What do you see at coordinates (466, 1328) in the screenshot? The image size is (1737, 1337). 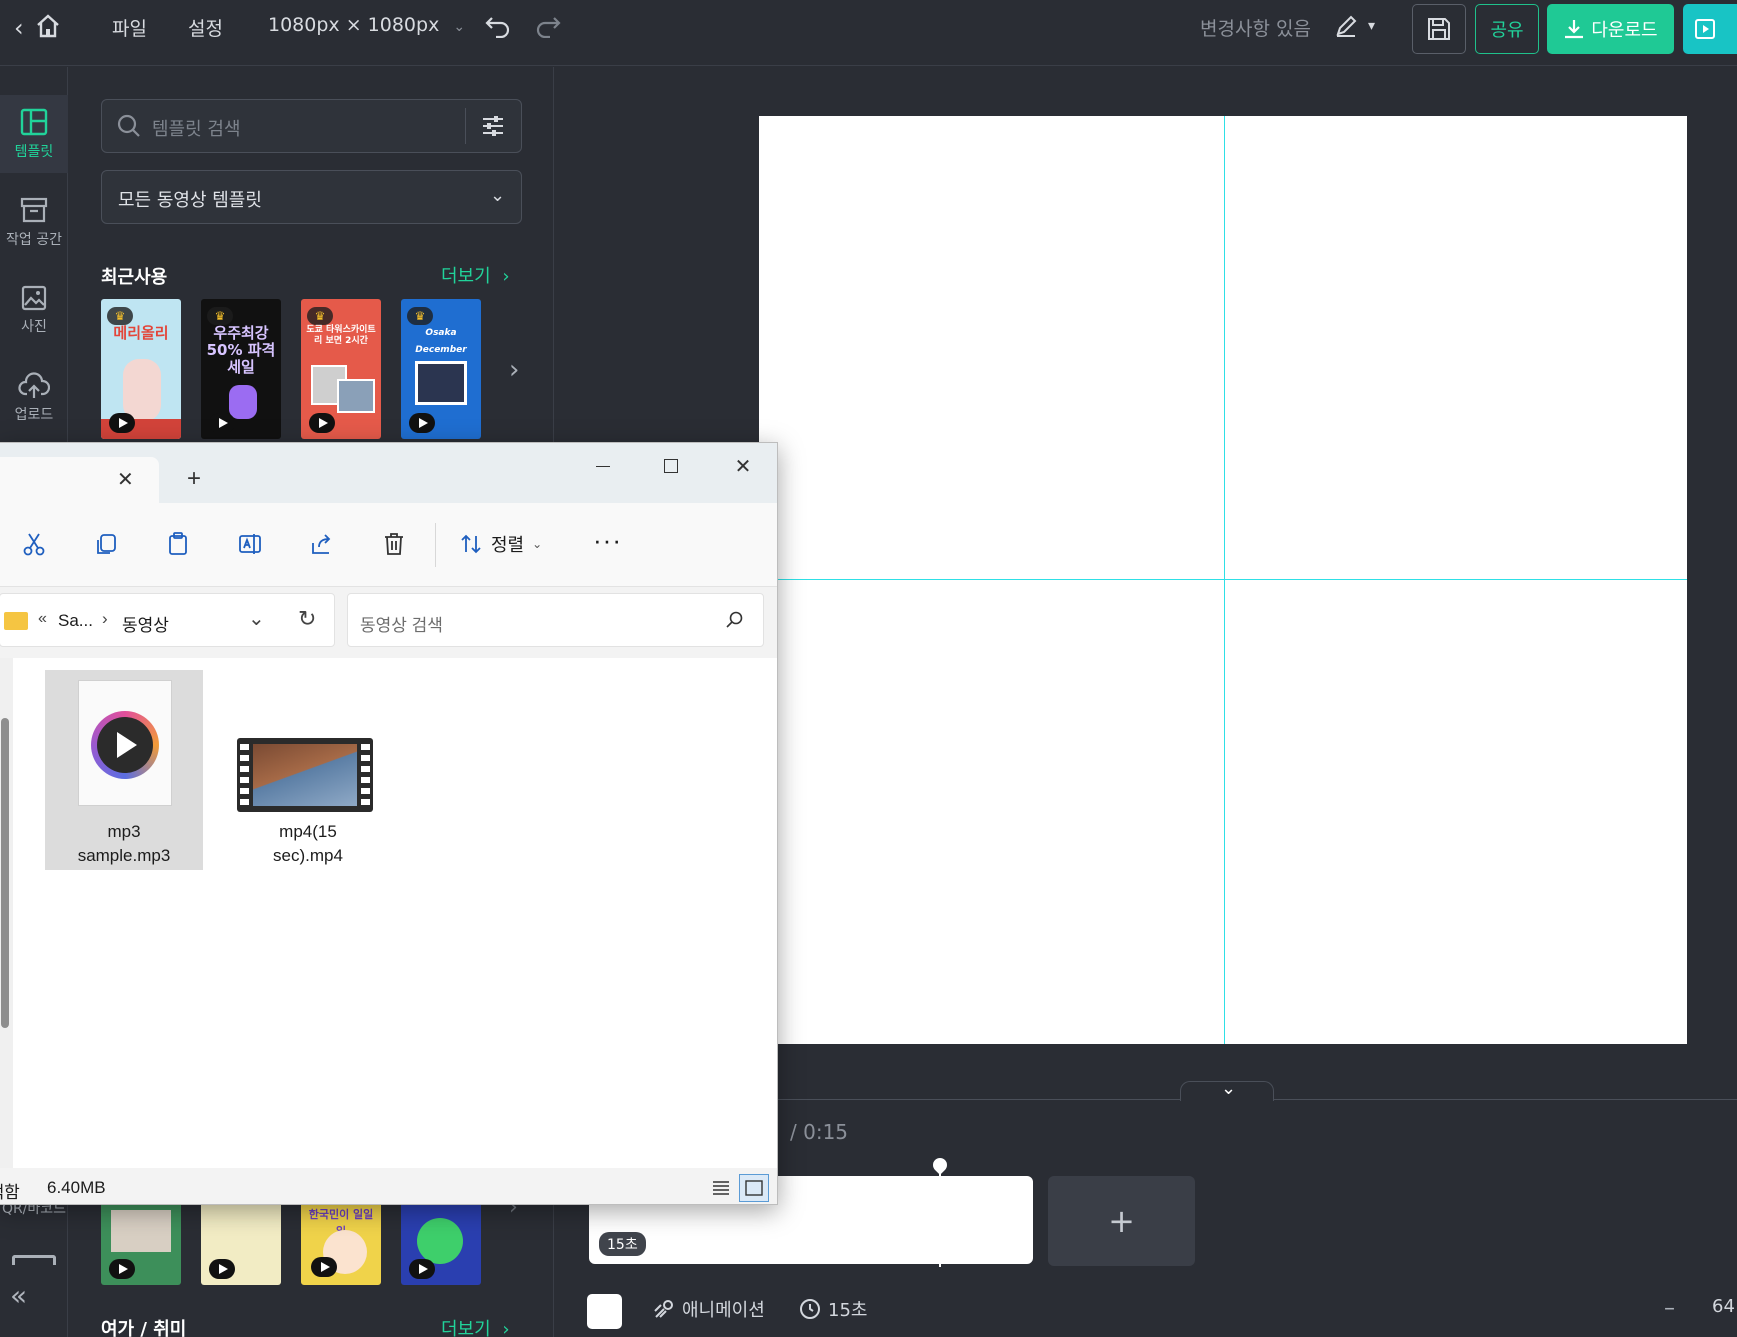 I see `more-label: 더보기` at bounding box center [466, 1328].